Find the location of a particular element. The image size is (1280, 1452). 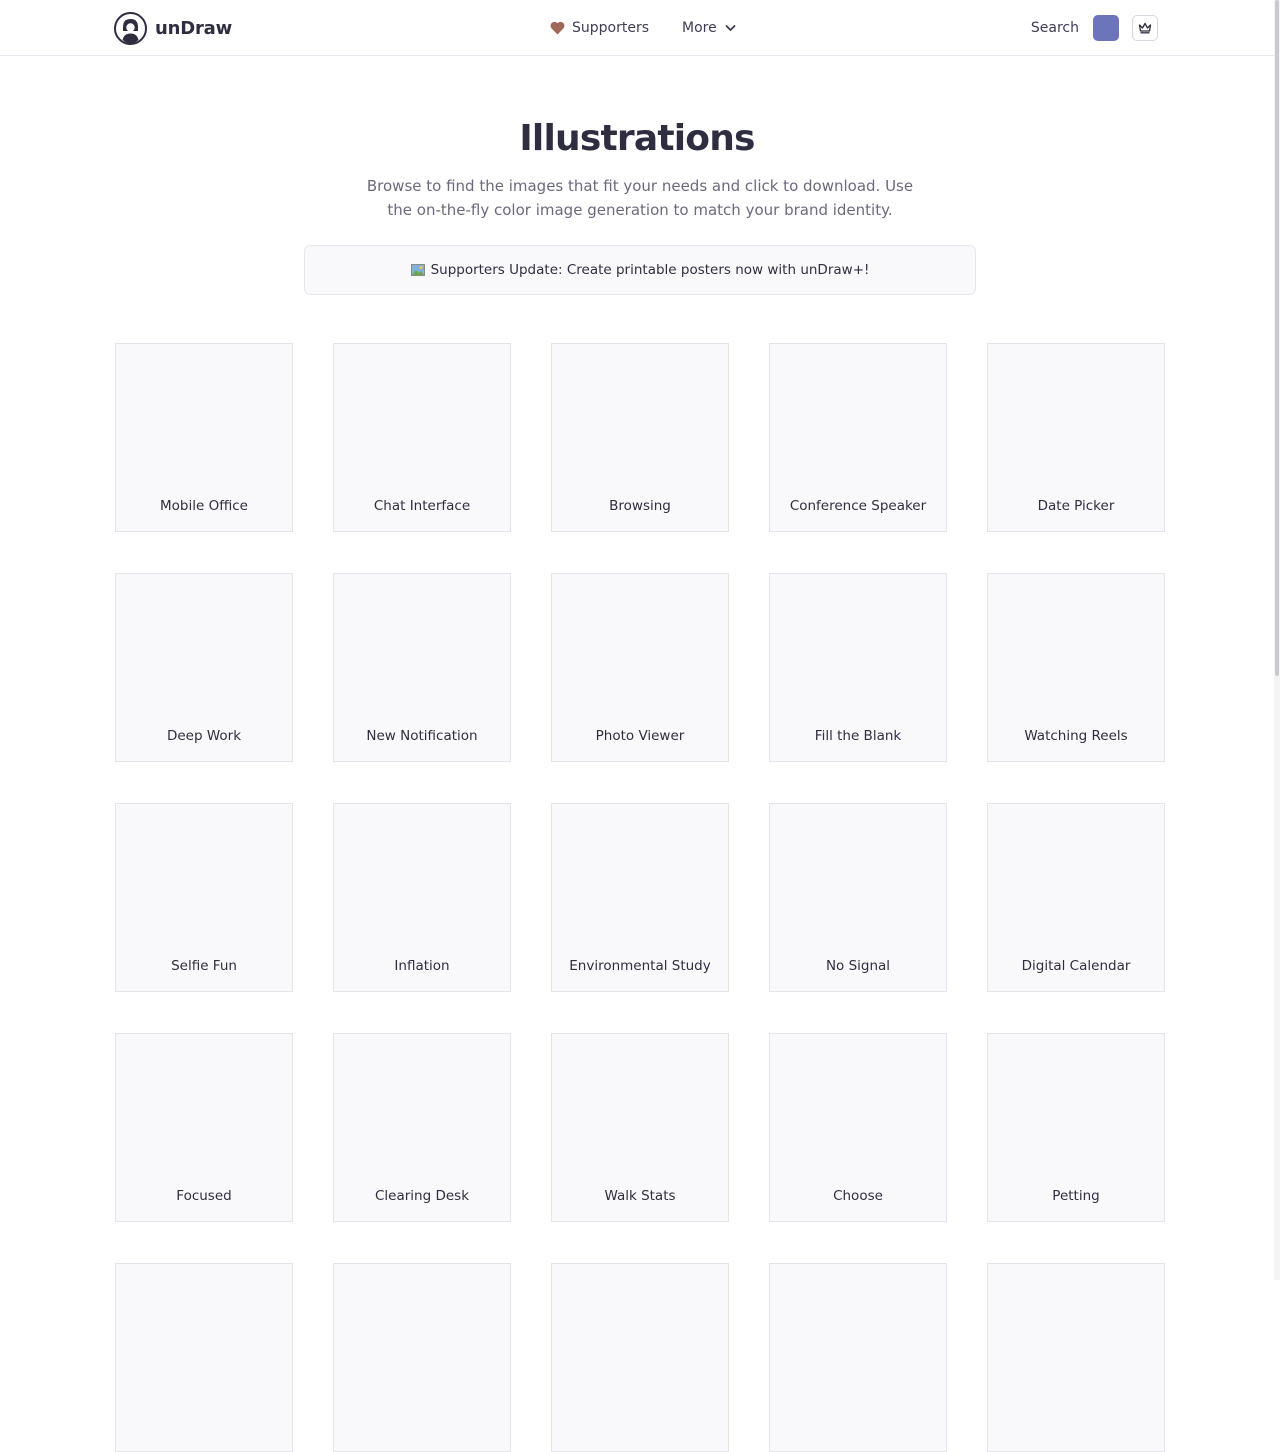

undraw-logo-icon is located at coordinates (130, 28).